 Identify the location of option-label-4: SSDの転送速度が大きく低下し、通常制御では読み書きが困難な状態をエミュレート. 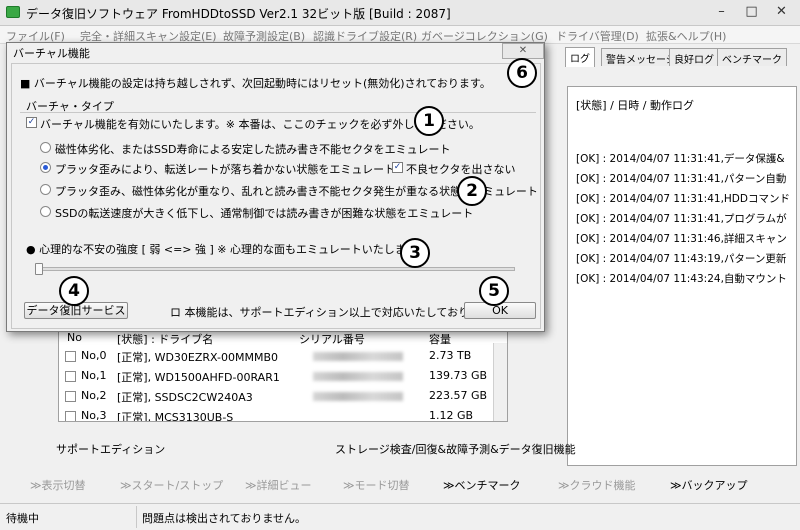
(264, 213).